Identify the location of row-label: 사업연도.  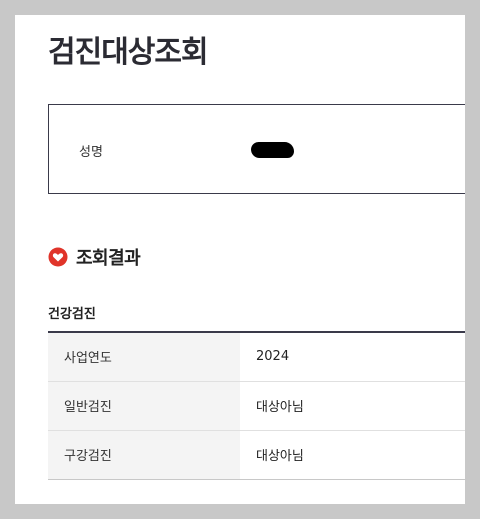
(144, 356).